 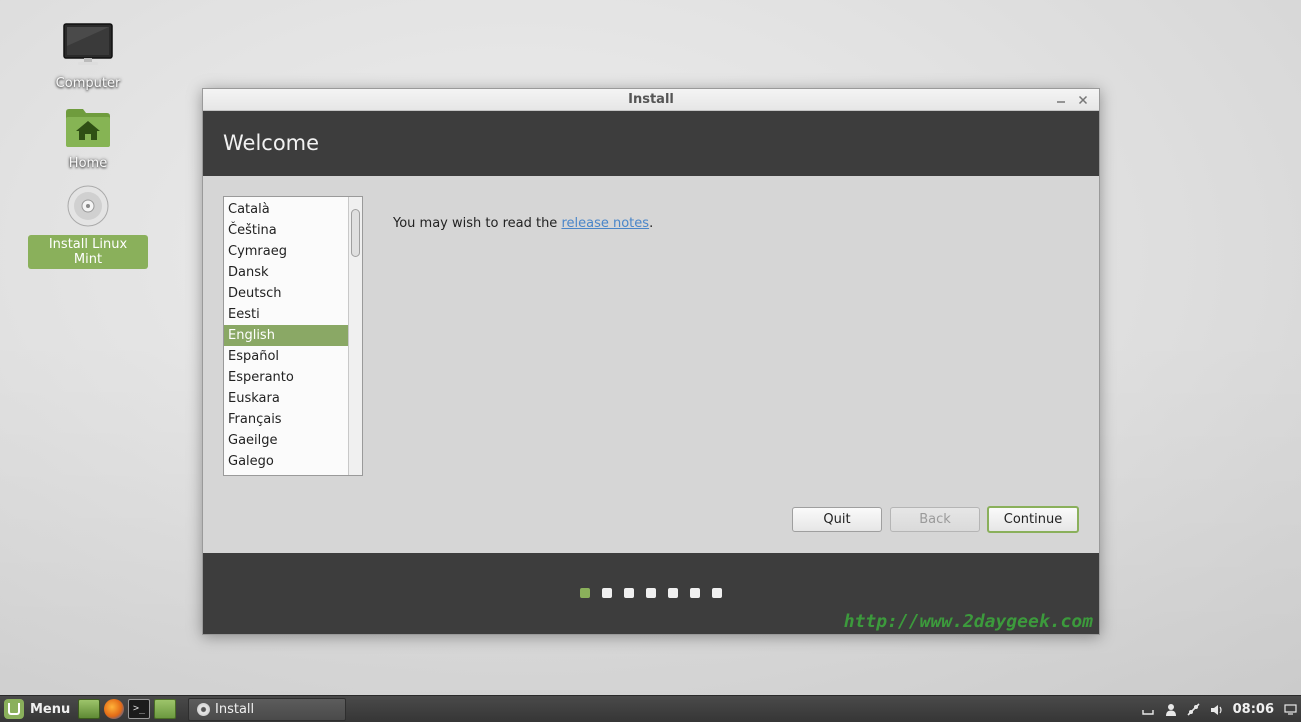 I want to click on firefox-icon, so click(x=114, y=709).